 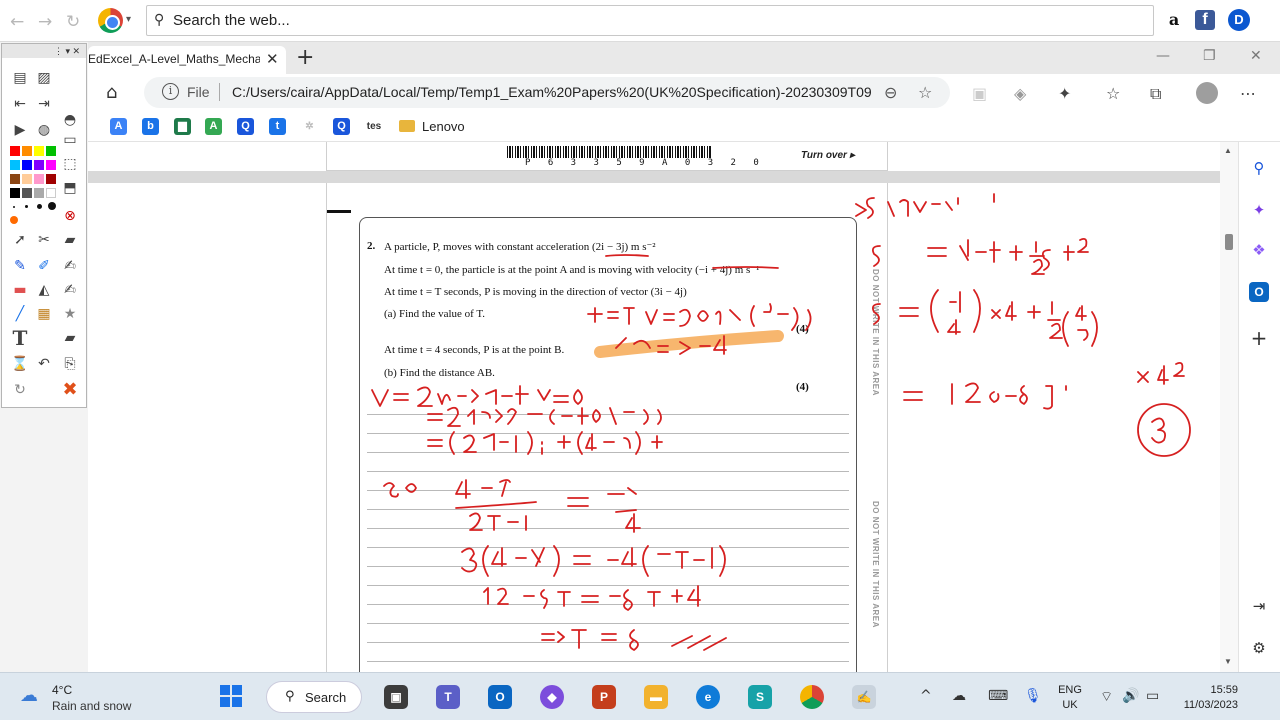 What do you see at coordinates (1259, 250) in the screenshot?
I see `tools-sidebar-icon: ❖` at bounding box center [1259, 250].